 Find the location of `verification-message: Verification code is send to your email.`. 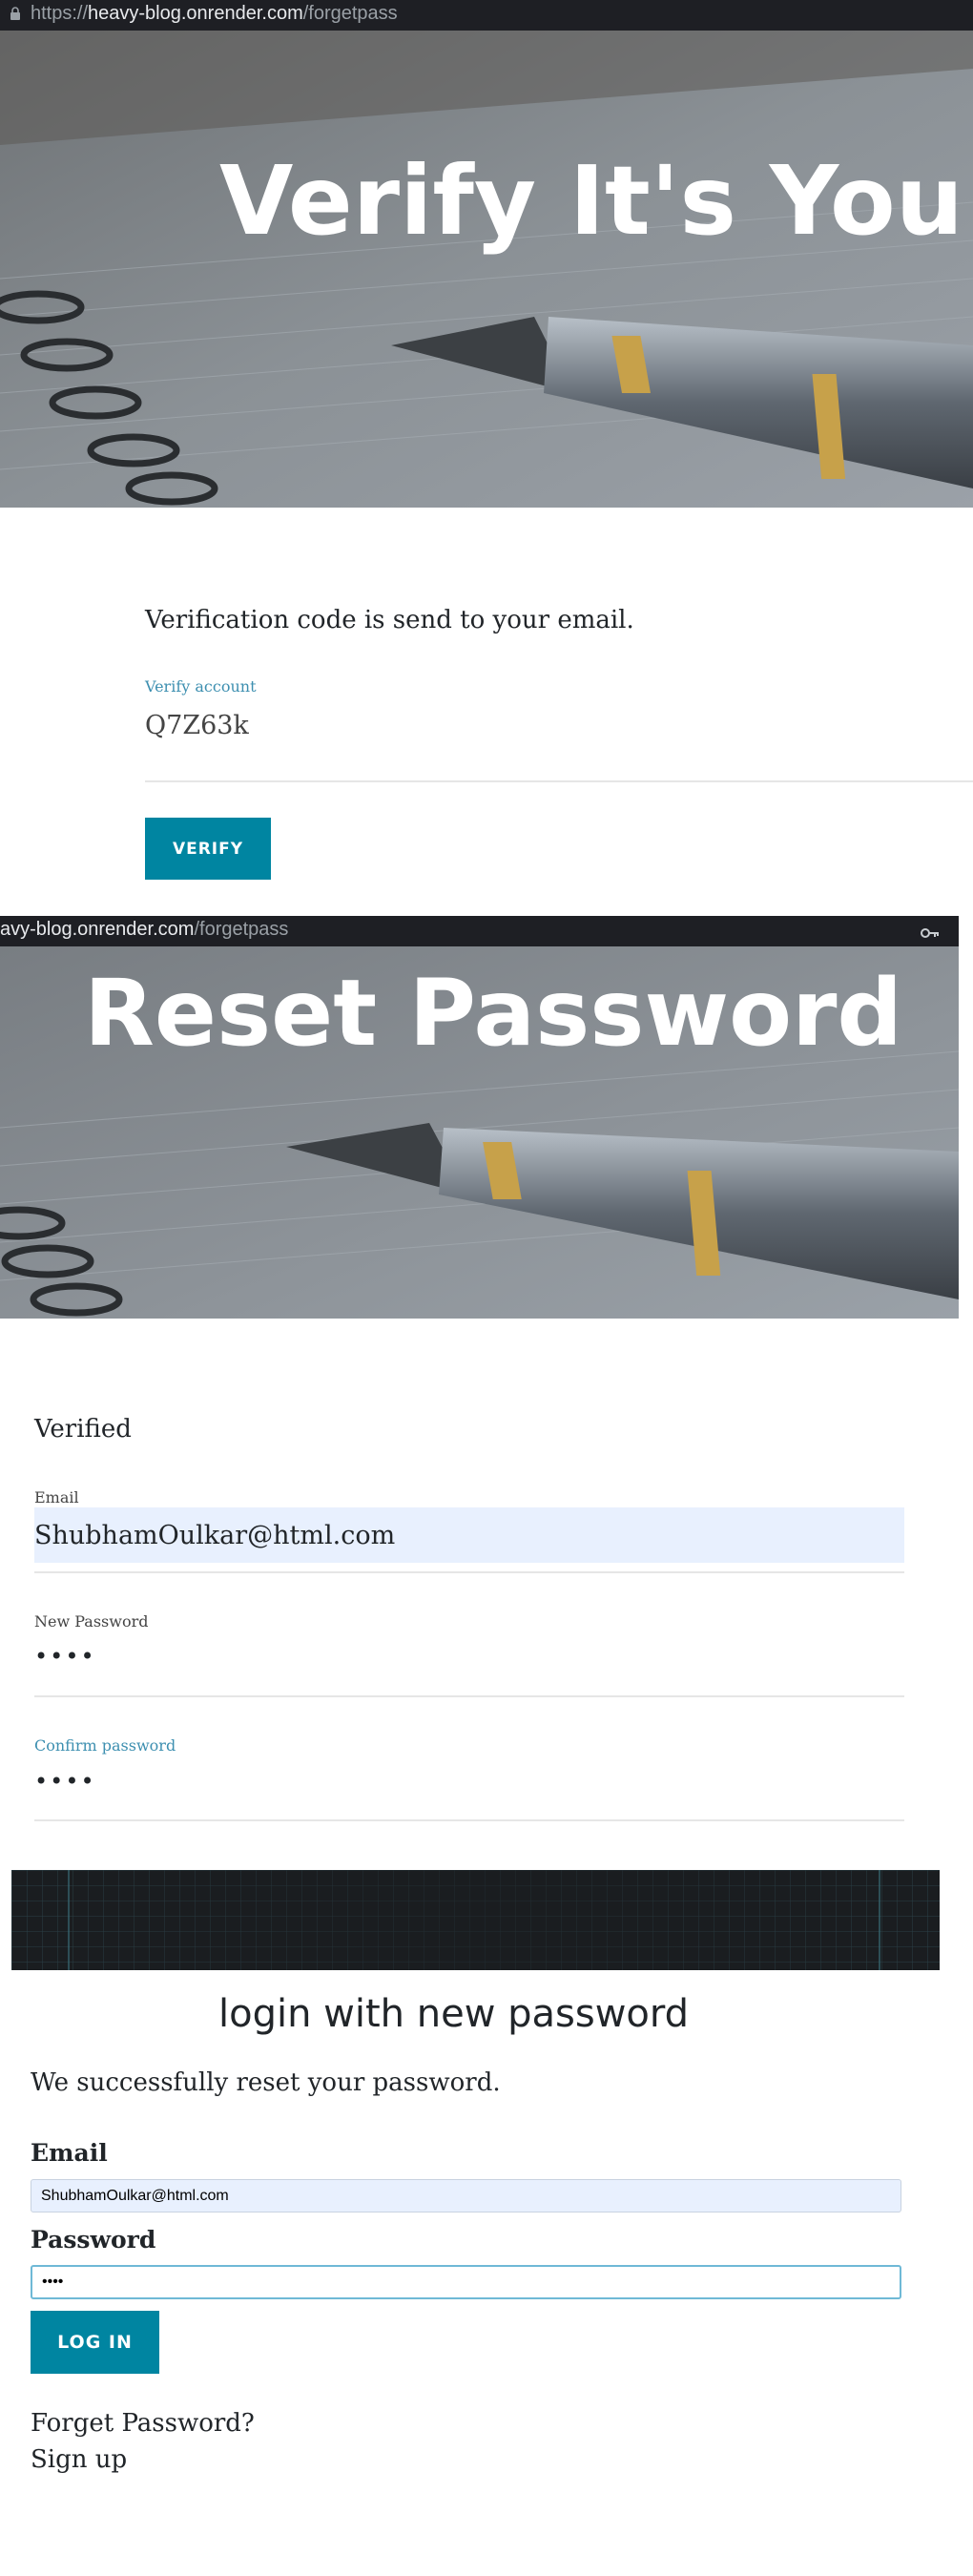

verification-message: Verification code is send to your email. is located at coordinates (390, 620).